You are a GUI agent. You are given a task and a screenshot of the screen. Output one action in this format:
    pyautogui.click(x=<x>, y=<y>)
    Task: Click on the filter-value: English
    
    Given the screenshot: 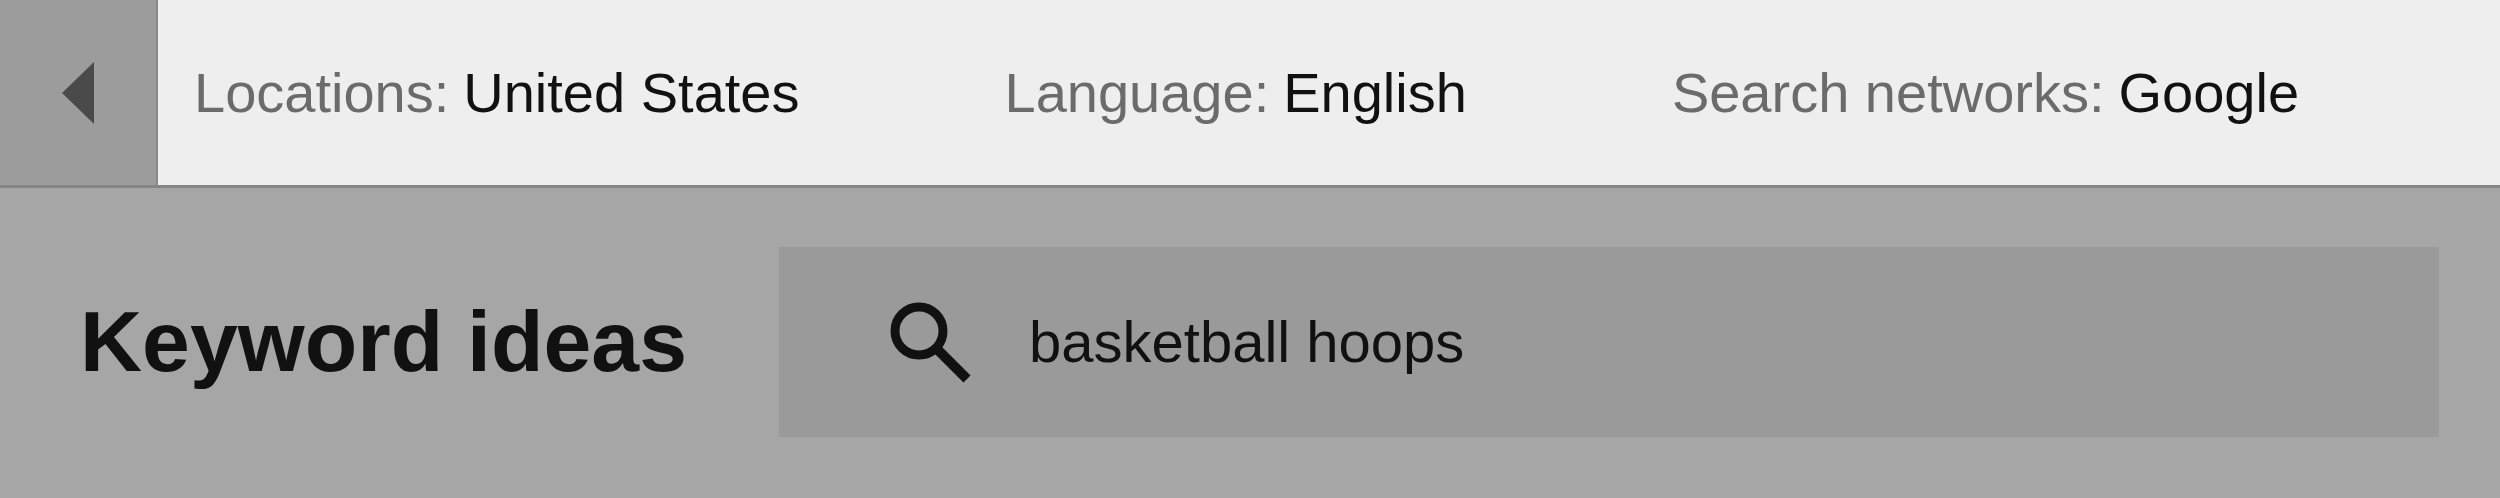 What is the action you would take?
    pyautogui.click(x=1375, y=92)
    